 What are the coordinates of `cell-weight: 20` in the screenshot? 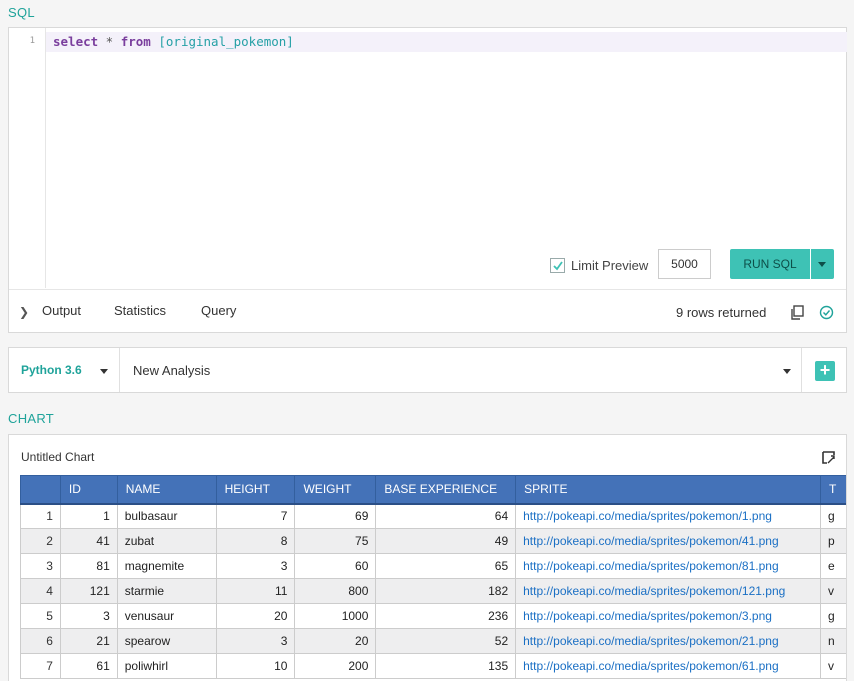 It's located at (335, 641).